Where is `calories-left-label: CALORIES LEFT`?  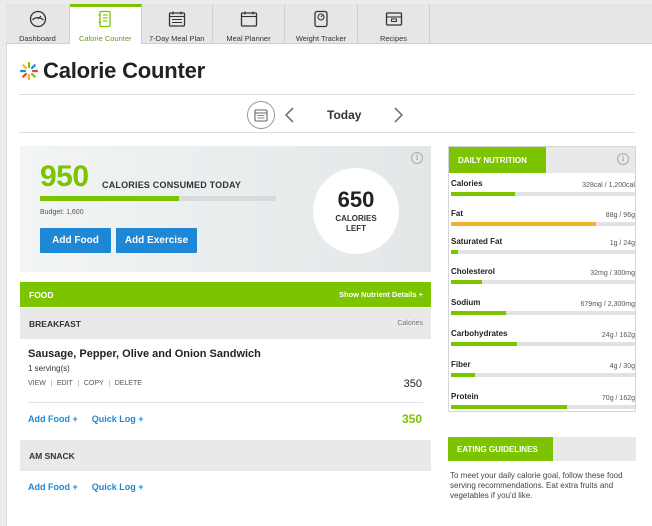 calories-left-label: CALORIES LEFT is located at coordinates (356, 223).